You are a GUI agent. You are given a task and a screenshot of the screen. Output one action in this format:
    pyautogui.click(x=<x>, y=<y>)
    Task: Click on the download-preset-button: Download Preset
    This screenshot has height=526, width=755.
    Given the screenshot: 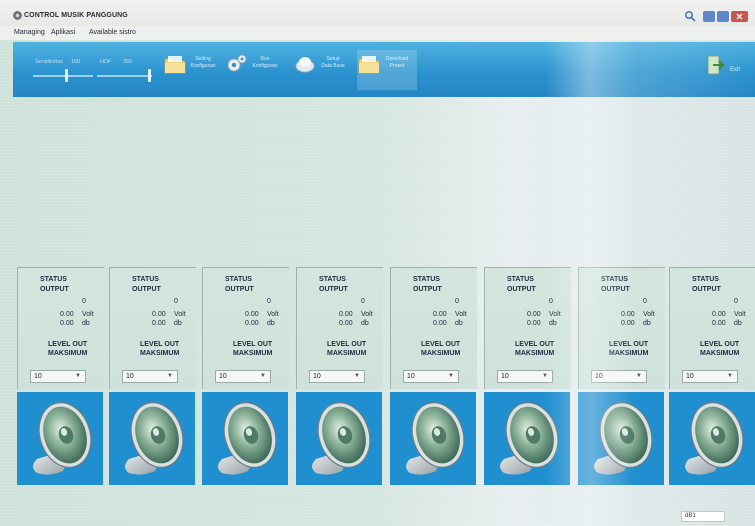 What is the action you would take?
    pyautogui.click(x=387, y=70)
    